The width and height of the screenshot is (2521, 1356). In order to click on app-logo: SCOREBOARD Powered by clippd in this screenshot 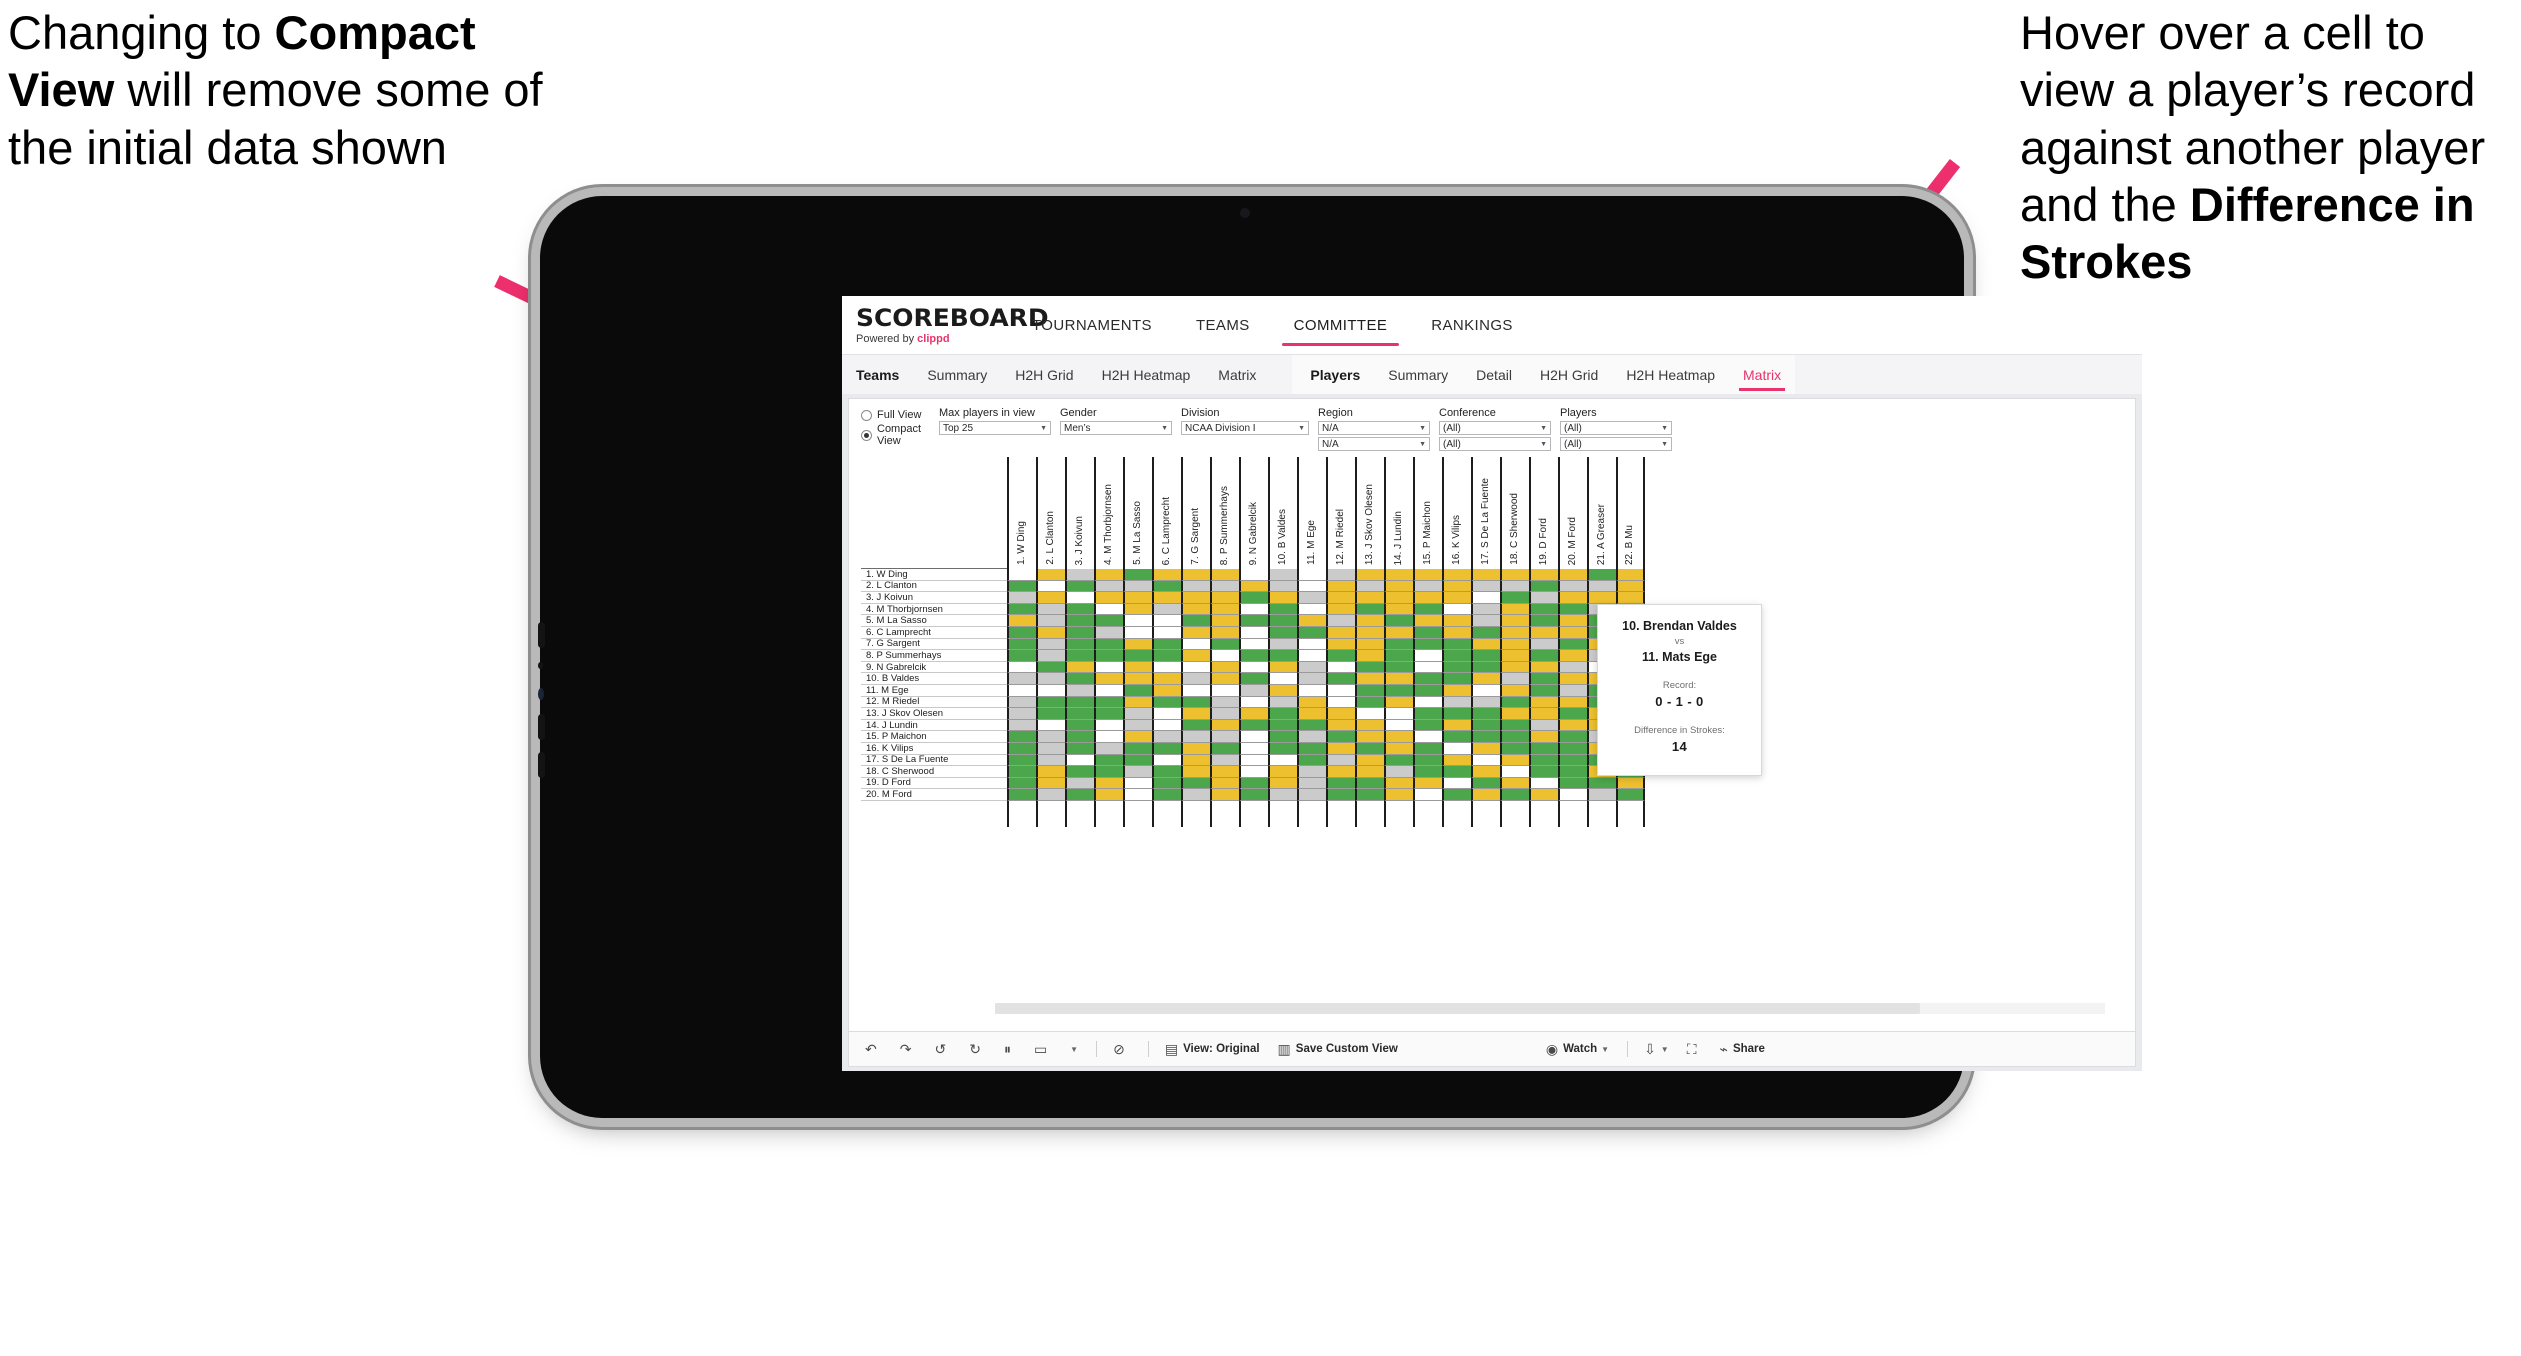, I will do `click(945, 325)`.